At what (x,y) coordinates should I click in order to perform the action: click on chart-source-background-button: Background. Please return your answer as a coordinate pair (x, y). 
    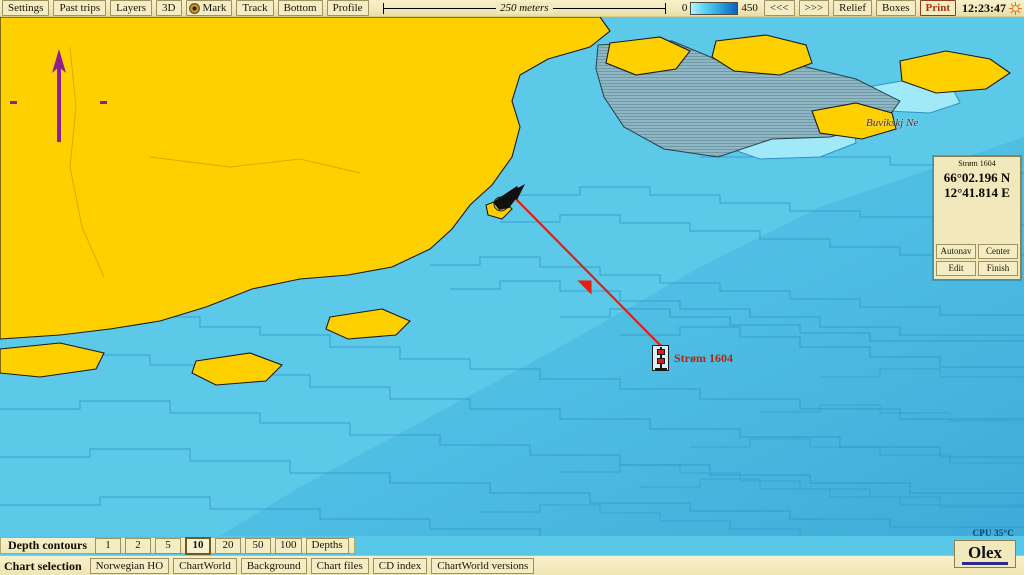
    Looking at the image, I should click on (273, 566).